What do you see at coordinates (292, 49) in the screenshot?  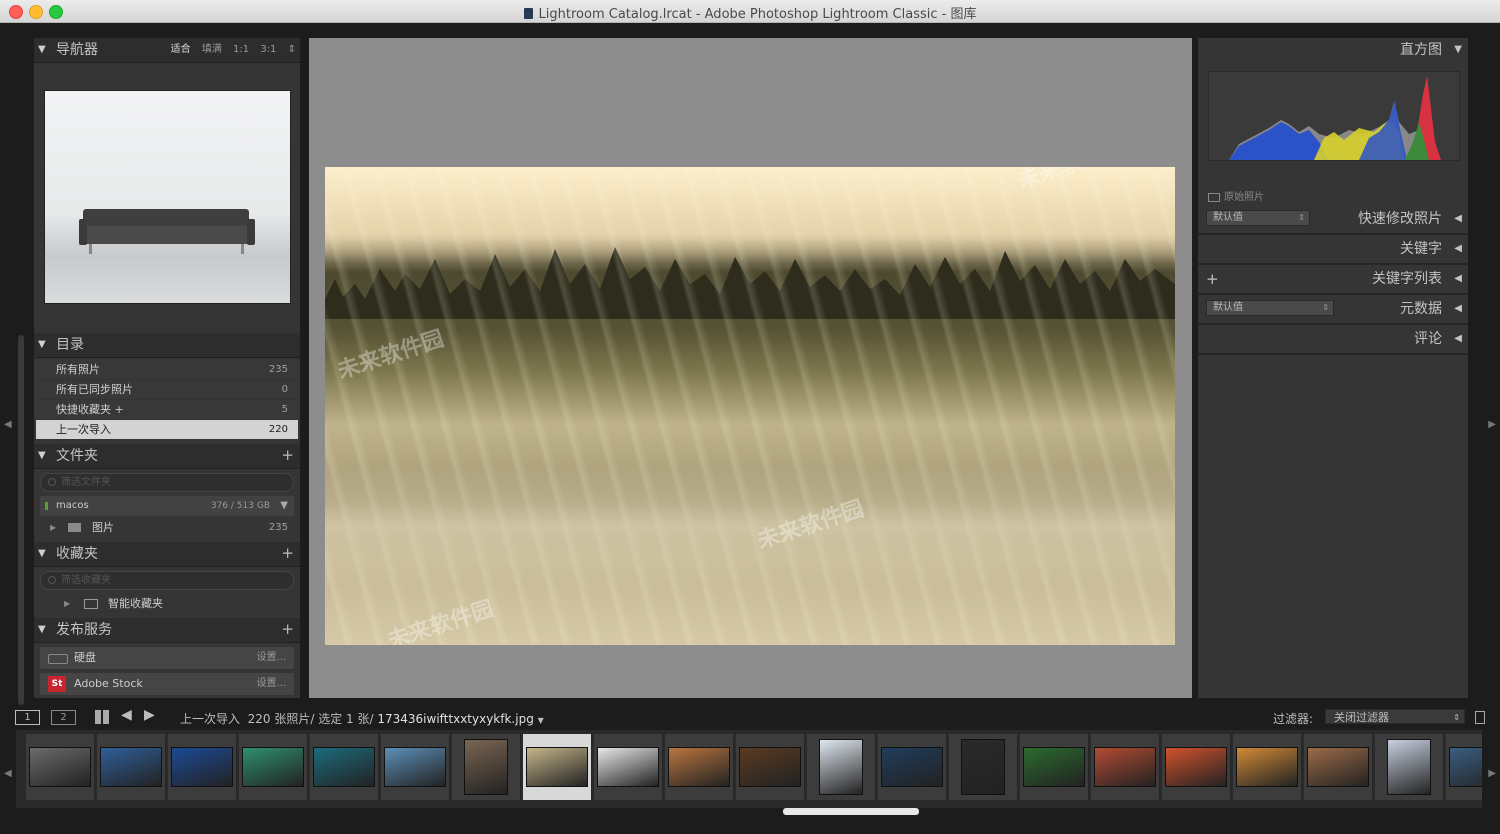 I see `zoom-stepper-icon: ⇕` at bounding box center [292, 49].